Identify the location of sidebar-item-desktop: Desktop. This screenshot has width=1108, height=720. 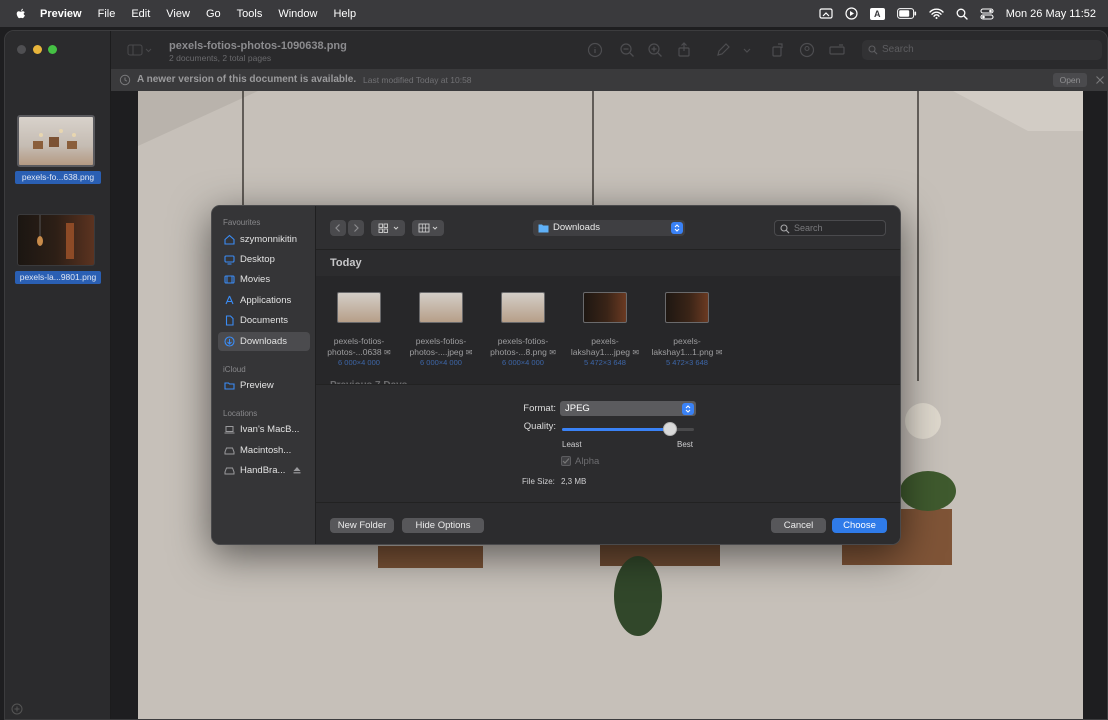
(264, 259).